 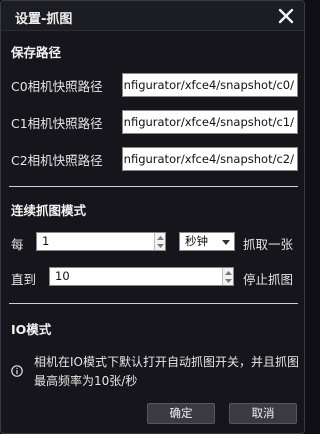 I want to click on c1-path-label: C1相机快照路径, so click(x=57, y=123).